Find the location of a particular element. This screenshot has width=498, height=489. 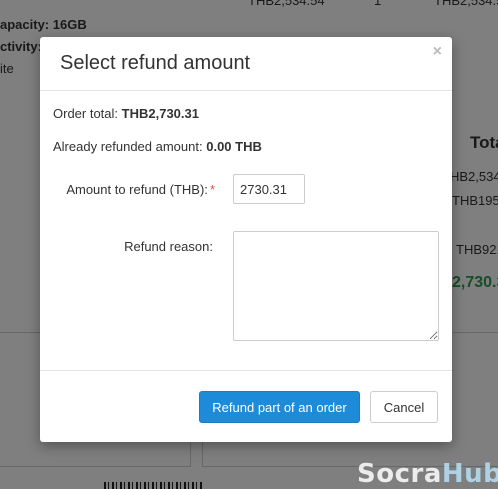

close-icon: × is located at coordinates (437, 52).